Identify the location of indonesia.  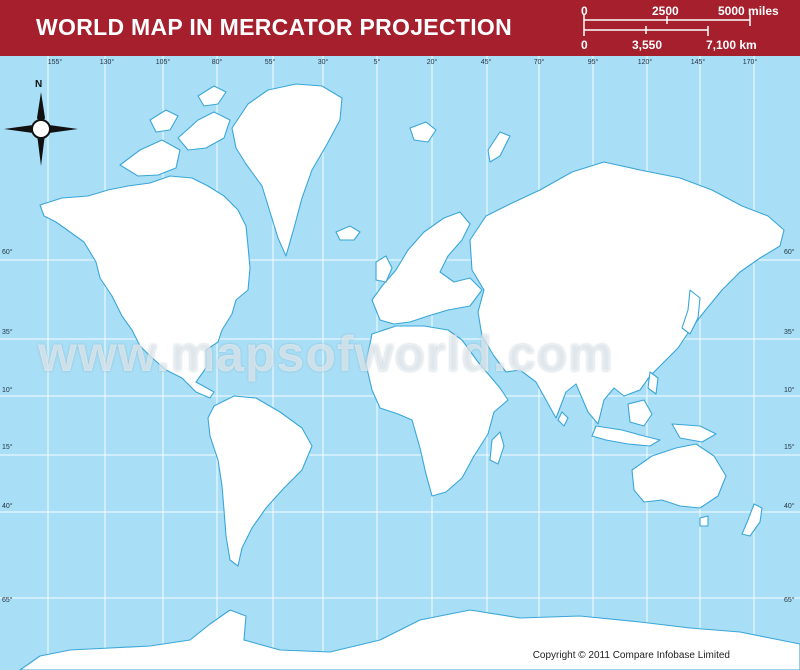
(626, 436).